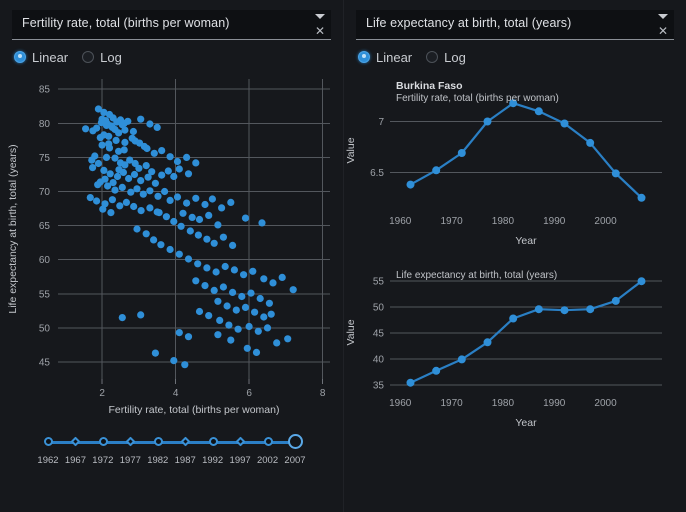 The height and width of the screenshot is (512, 686). I want to click on scatter-x-axis-title: Fertility rate, total (births per woman), so click(194, 410).